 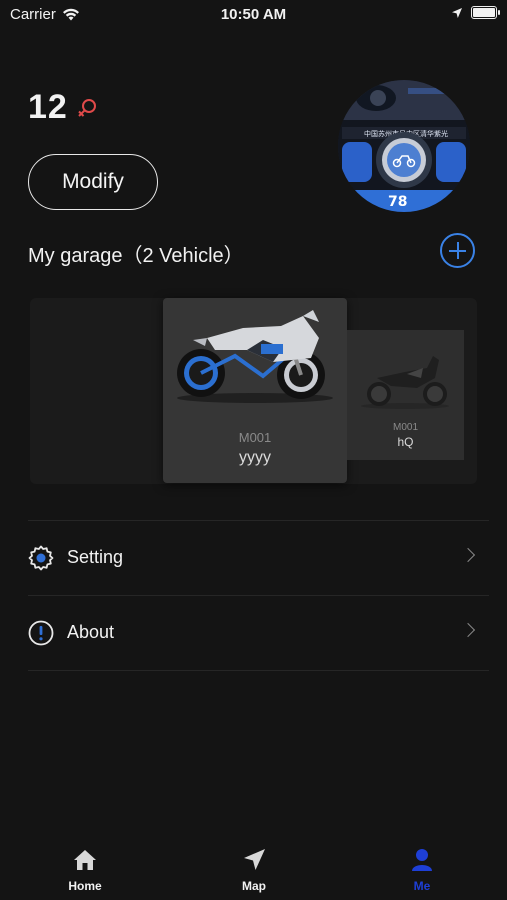 What do you see at coordinates (91, 632) in the screenshot?
I see `menu-label: About` at bounding box center [91, 632].